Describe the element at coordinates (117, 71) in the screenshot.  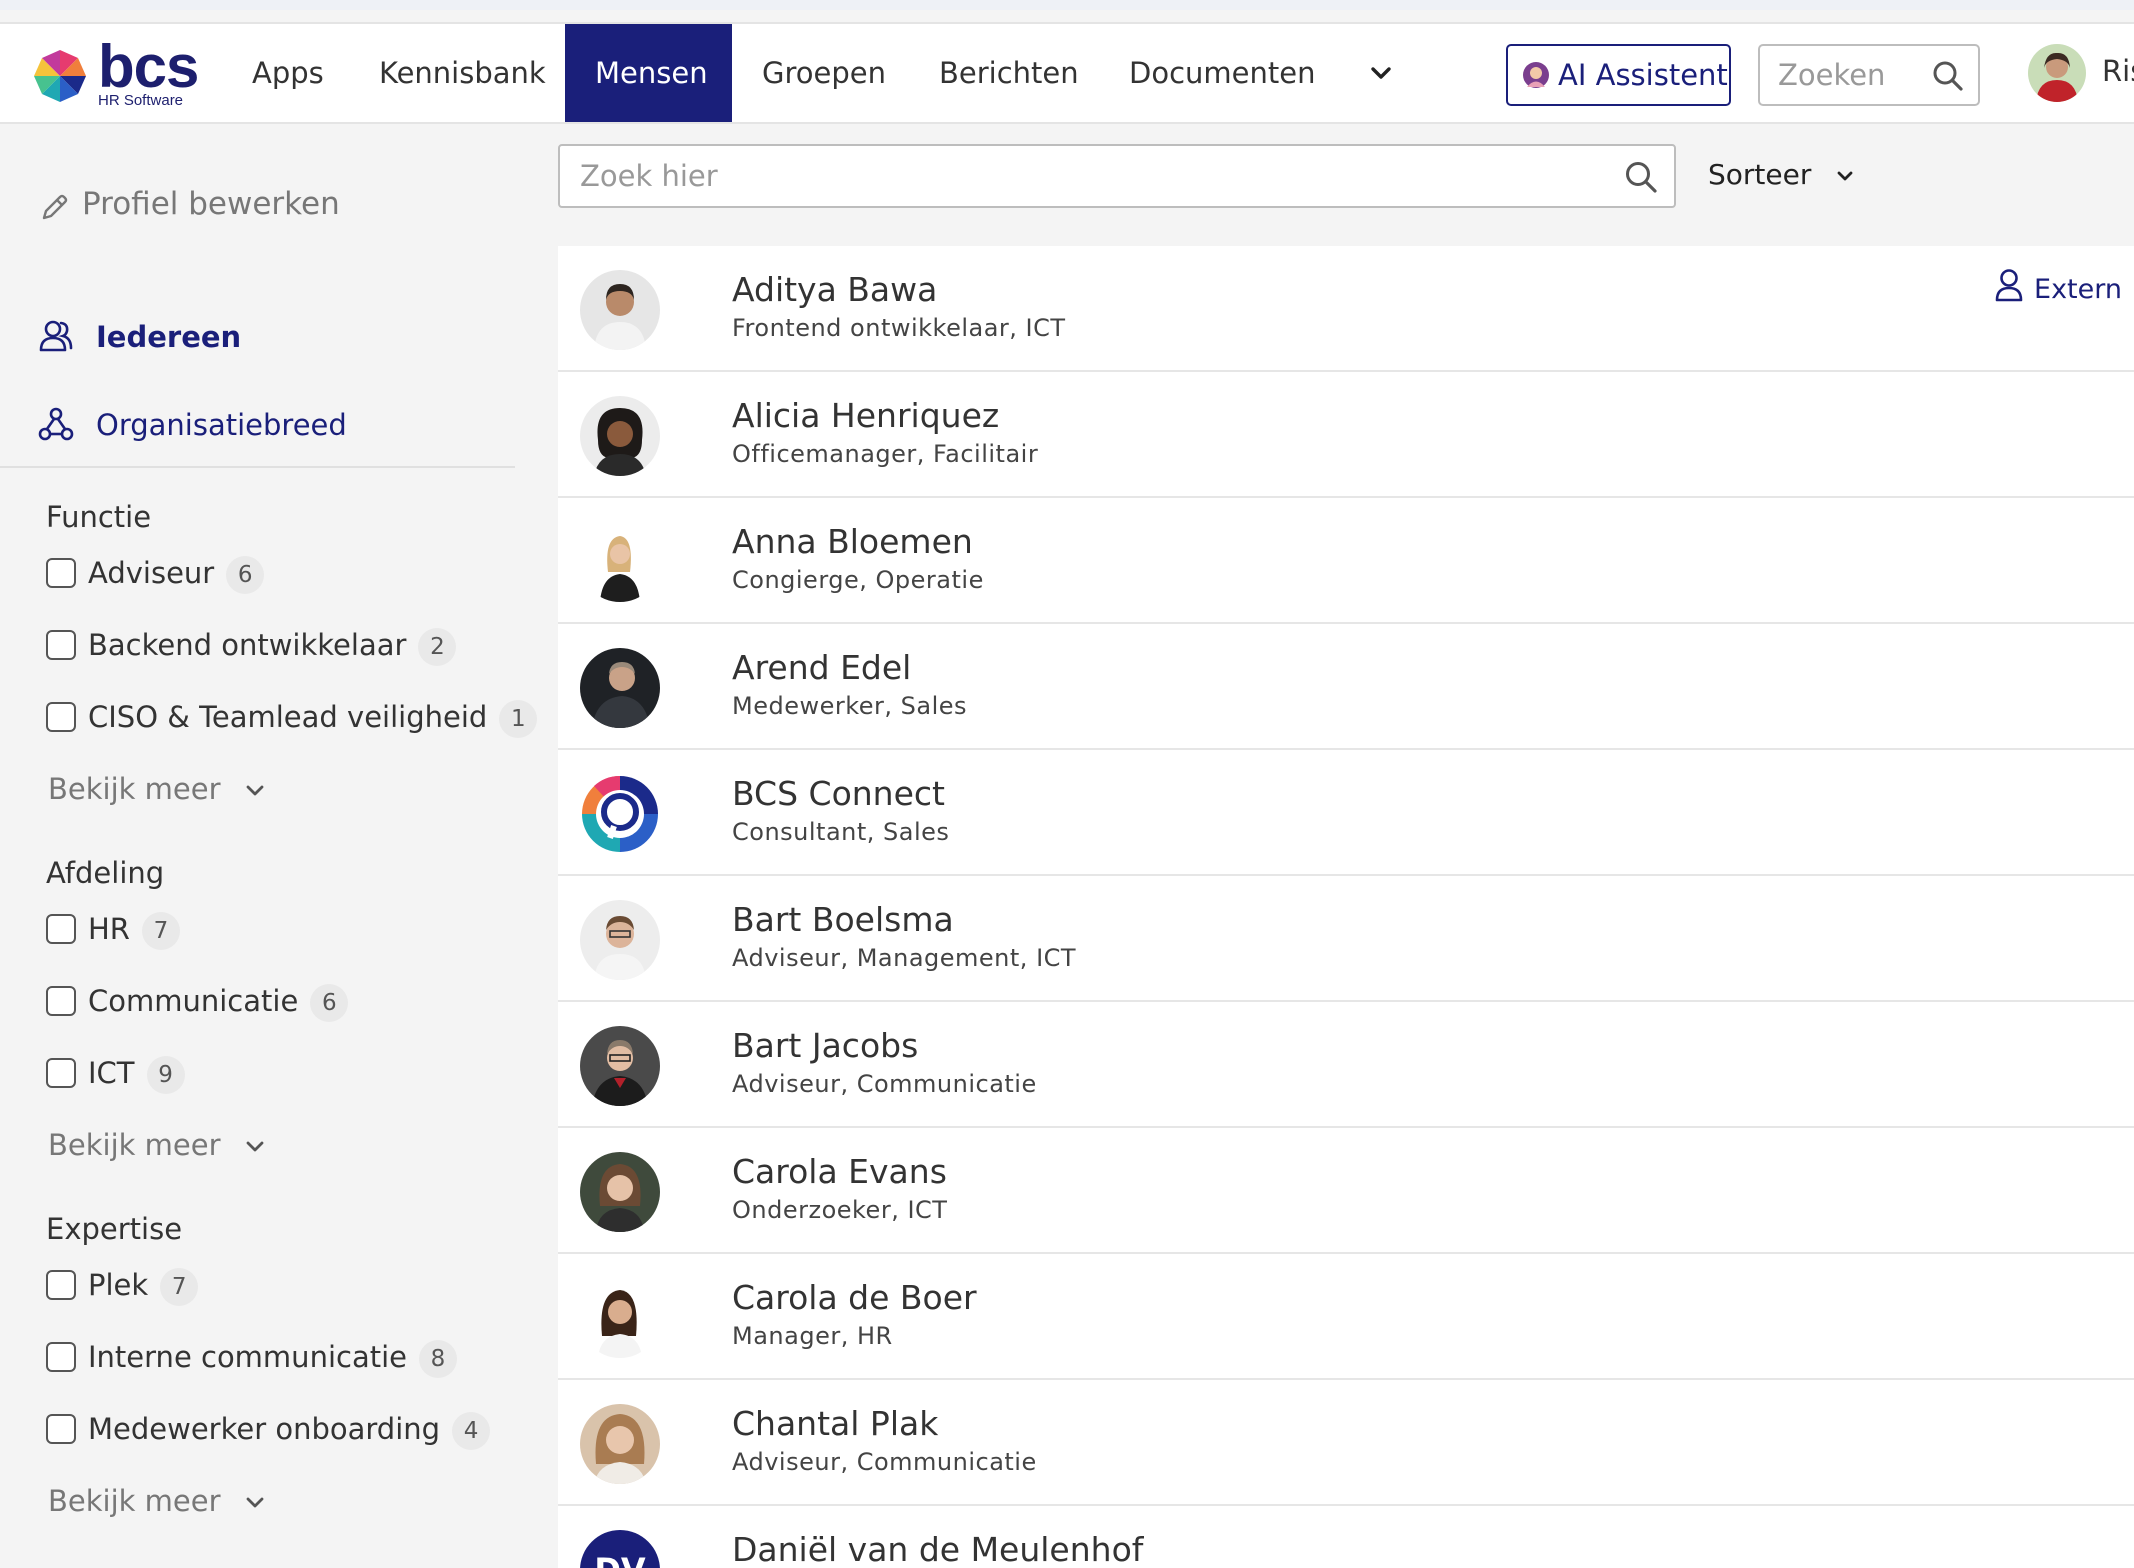
I see `bcs-logo: bcs HR Software` at that location.